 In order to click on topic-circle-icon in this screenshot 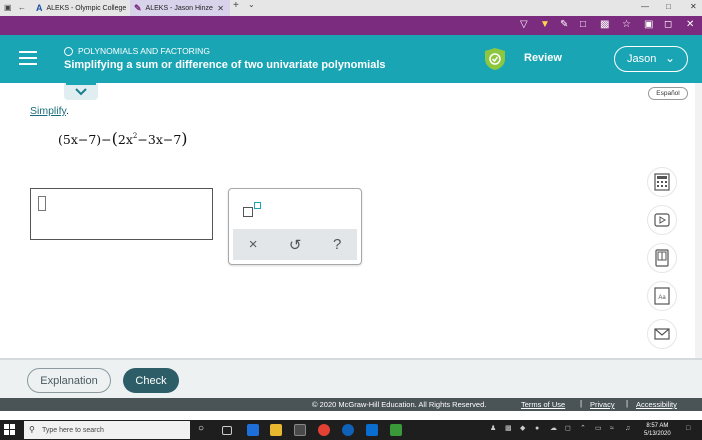, I will do `click(68, 51)`.